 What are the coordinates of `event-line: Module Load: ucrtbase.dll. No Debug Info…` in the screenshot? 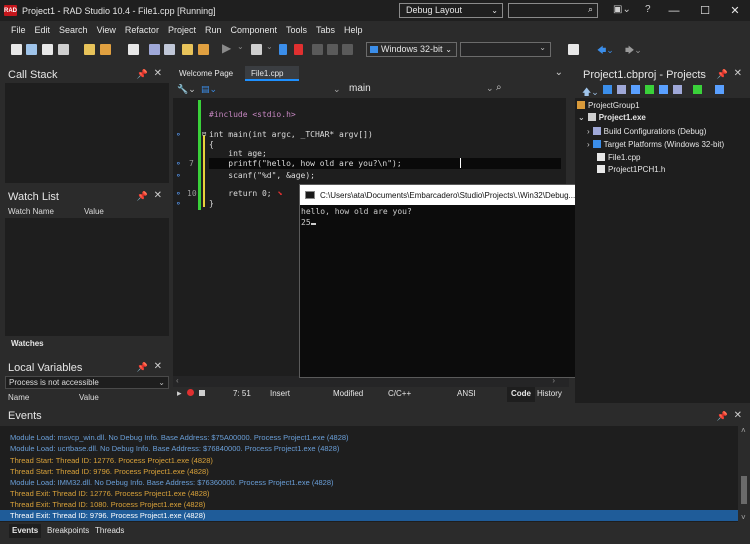 It's located at (174, 448).